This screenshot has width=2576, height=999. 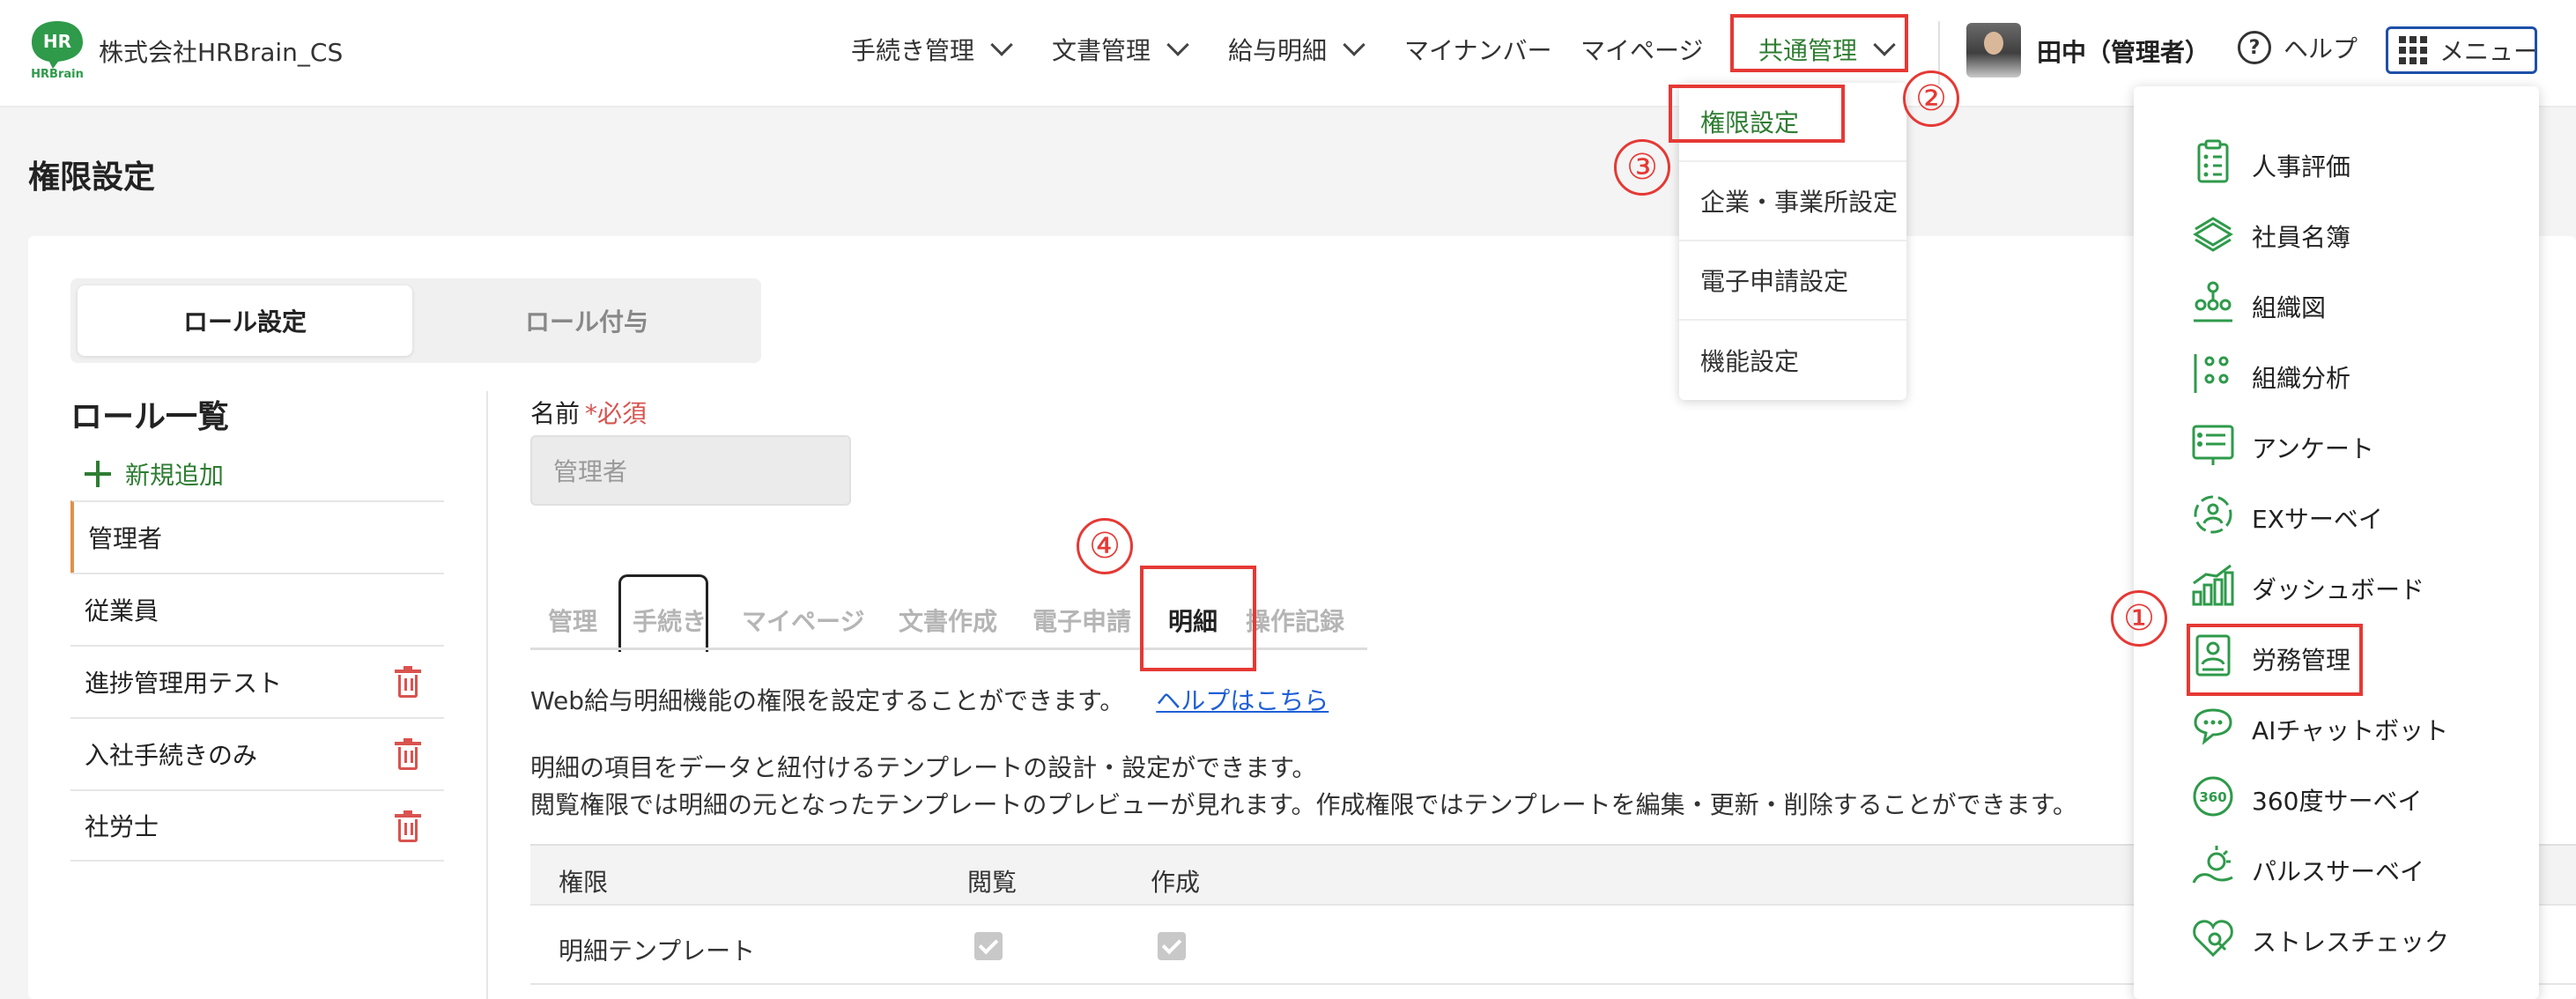 What do you see at coordinates (416, 320) in the screenshot?
I see `role-tab-bar: ロール設定 ロール付与` at bounding box center [416, 320].